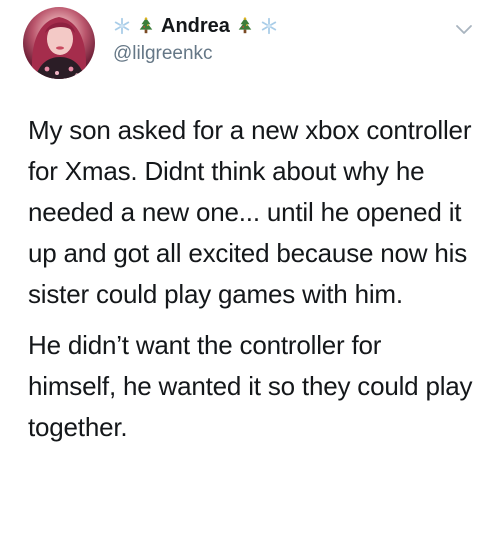 The height and width of the screenshot is (533, 500). Describe the element at coordinates (195, 54) in the screenshot. I see `author-handle: @lilgreenkc` at that location.